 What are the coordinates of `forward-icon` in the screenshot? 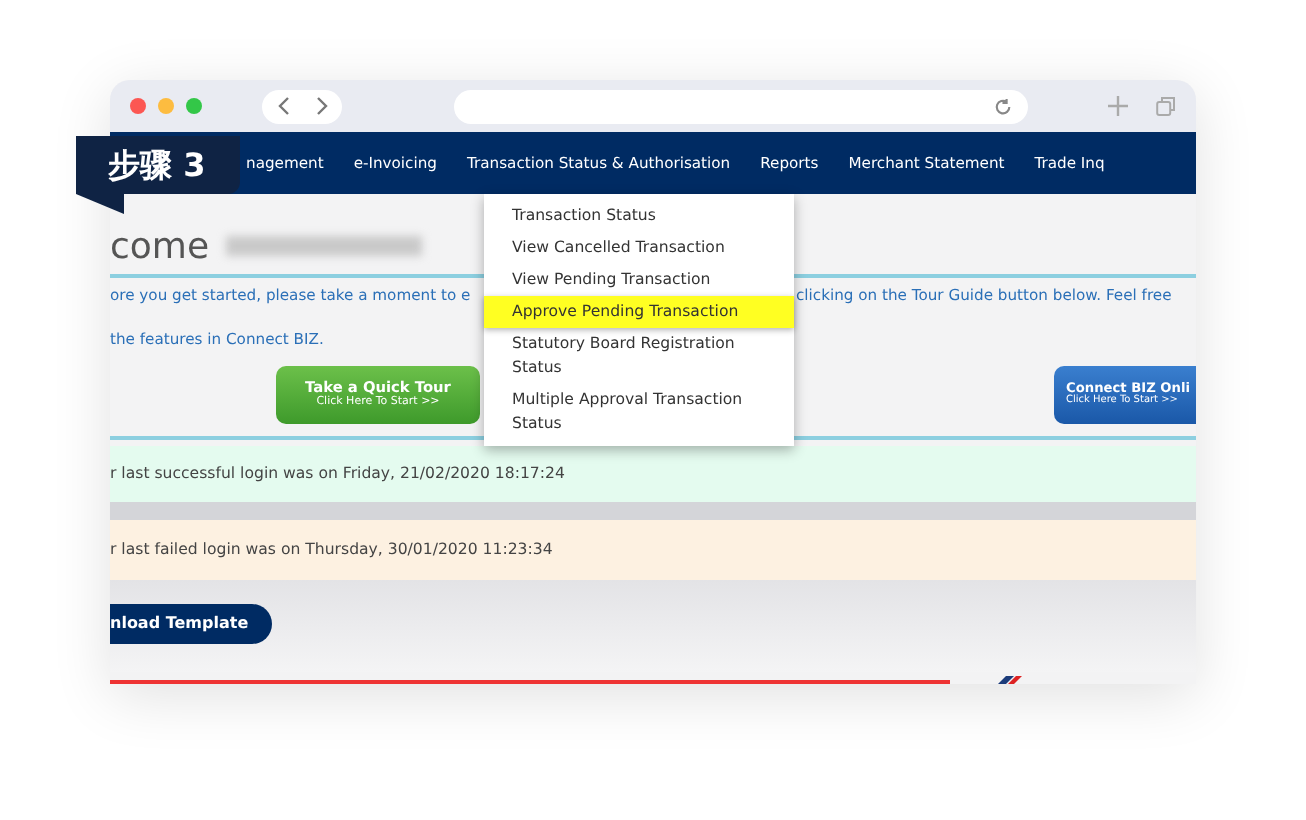 It's located at (322, 106).